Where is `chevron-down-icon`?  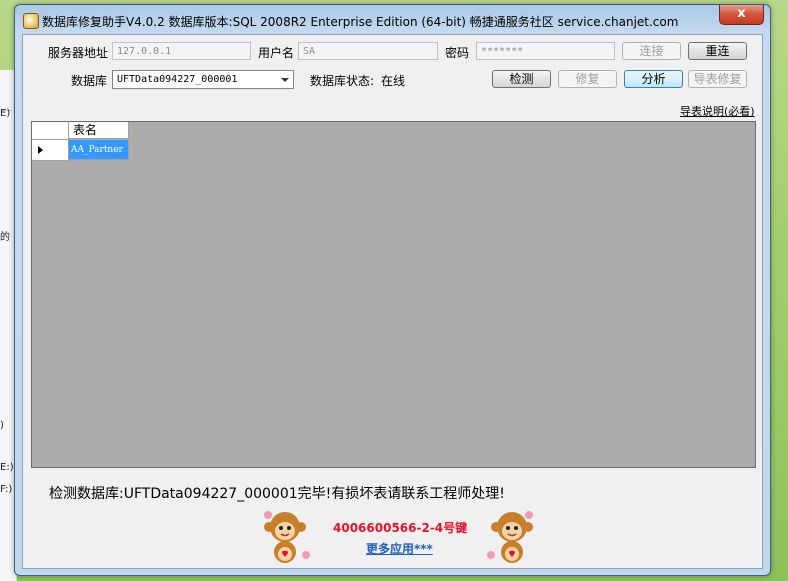
chevron-down-icon is located at coordinates (285, 80).